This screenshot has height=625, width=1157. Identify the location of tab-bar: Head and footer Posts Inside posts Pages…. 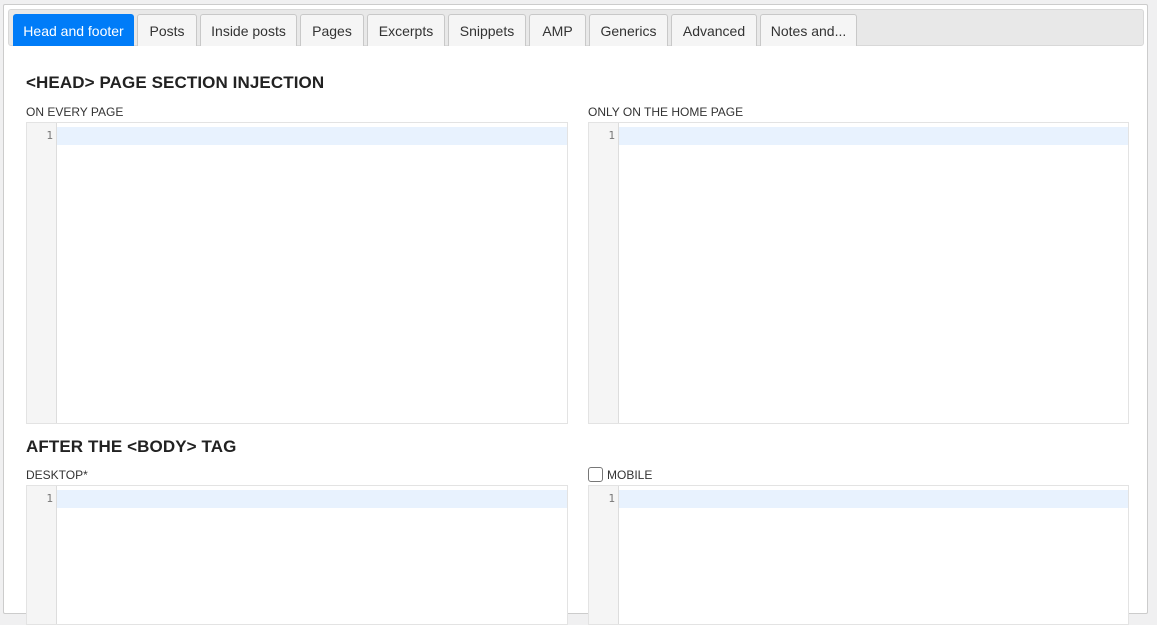
(576, 27).